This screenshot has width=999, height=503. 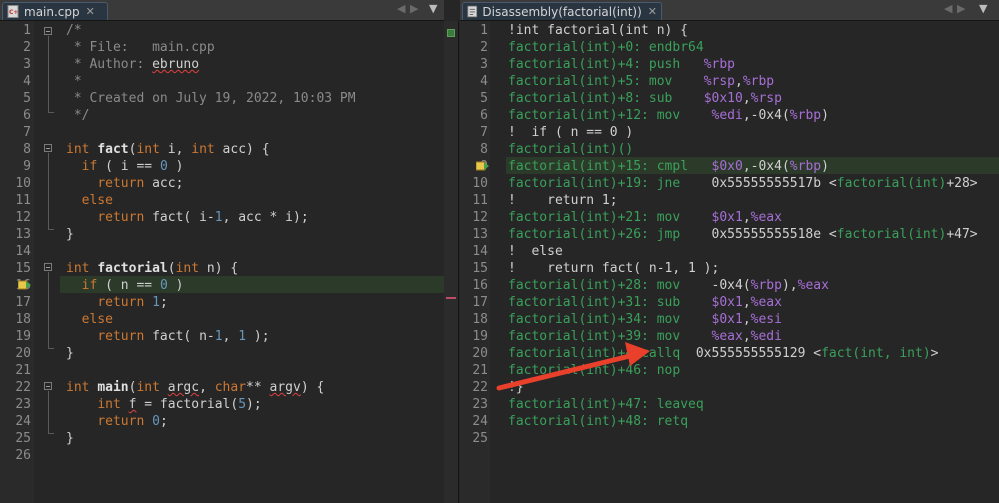 I want to click on annotation-arrow, so click(x=573, y=366).